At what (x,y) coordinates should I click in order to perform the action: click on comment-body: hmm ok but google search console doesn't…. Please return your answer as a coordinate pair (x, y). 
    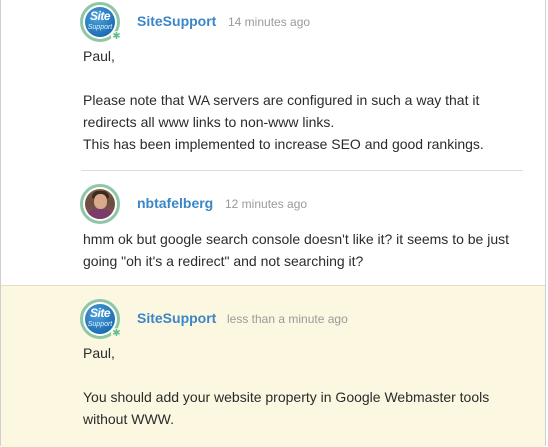
    Looking at the image, I should click on (303, 250).